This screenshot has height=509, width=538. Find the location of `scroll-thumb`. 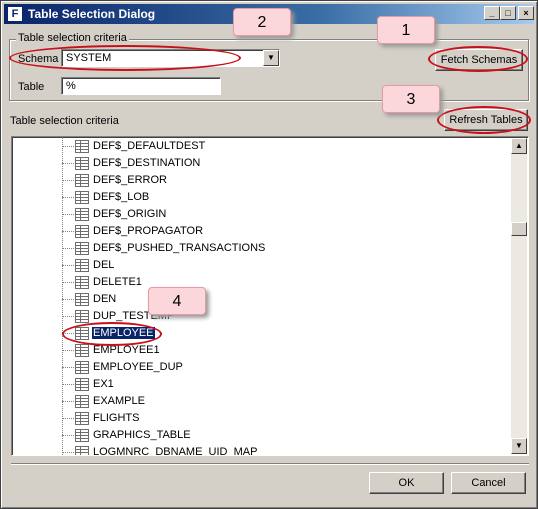

scroll-thumb is located at coordinates (519, 229).